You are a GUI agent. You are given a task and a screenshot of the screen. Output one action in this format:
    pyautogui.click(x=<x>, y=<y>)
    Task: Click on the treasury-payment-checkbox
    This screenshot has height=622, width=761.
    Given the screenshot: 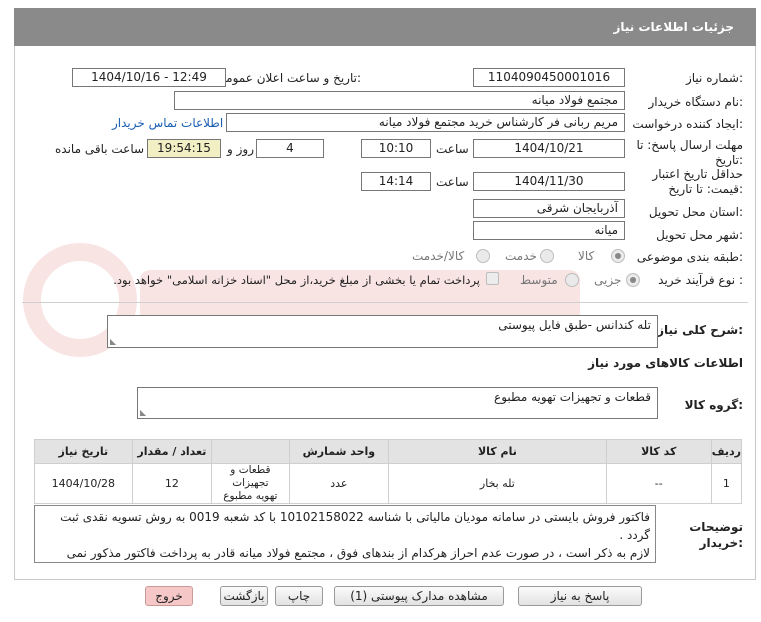 What is the action you would take?
    pyautogui.click(x=492, y=278)
    